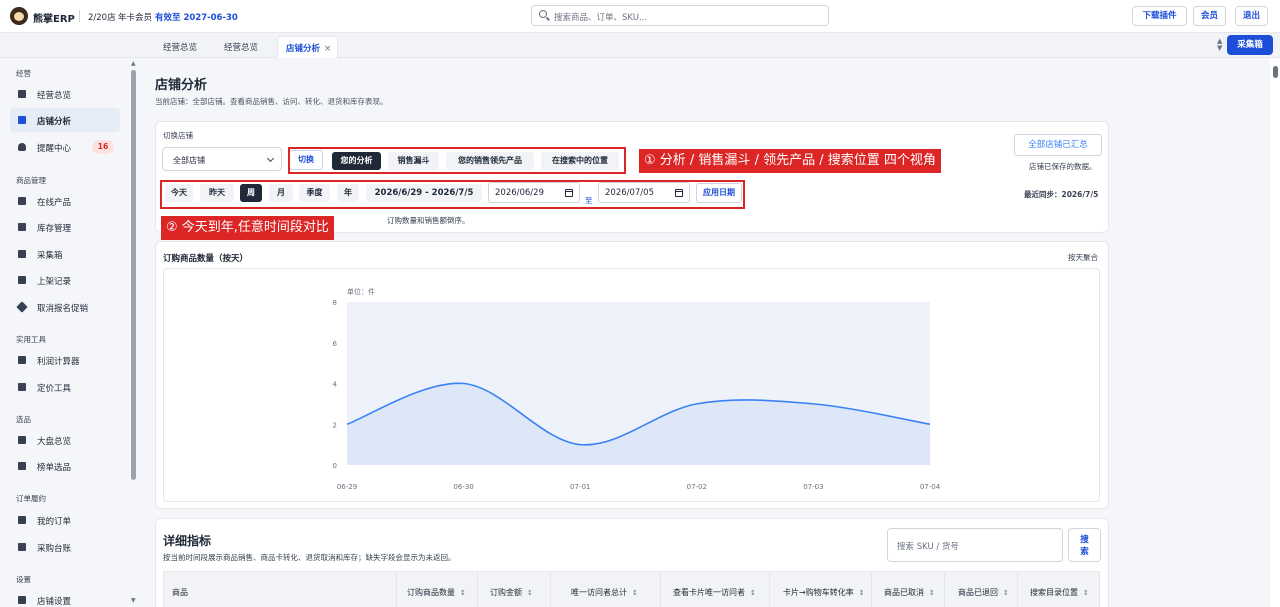 This screenshot has width=1280, height=607. Describe the element at coordinates (247, 228) in the screenshot. I see `annotation-label-dates: ② 今天到年,任意时间段对比` at that location.